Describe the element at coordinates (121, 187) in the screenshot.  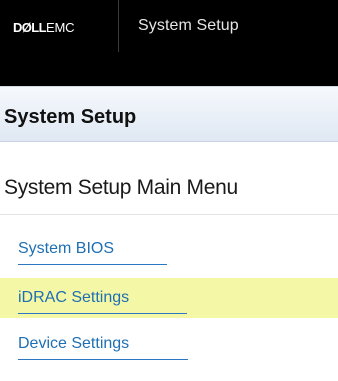
I see `main-menu-heading: System Setup Main Menu` at that location.